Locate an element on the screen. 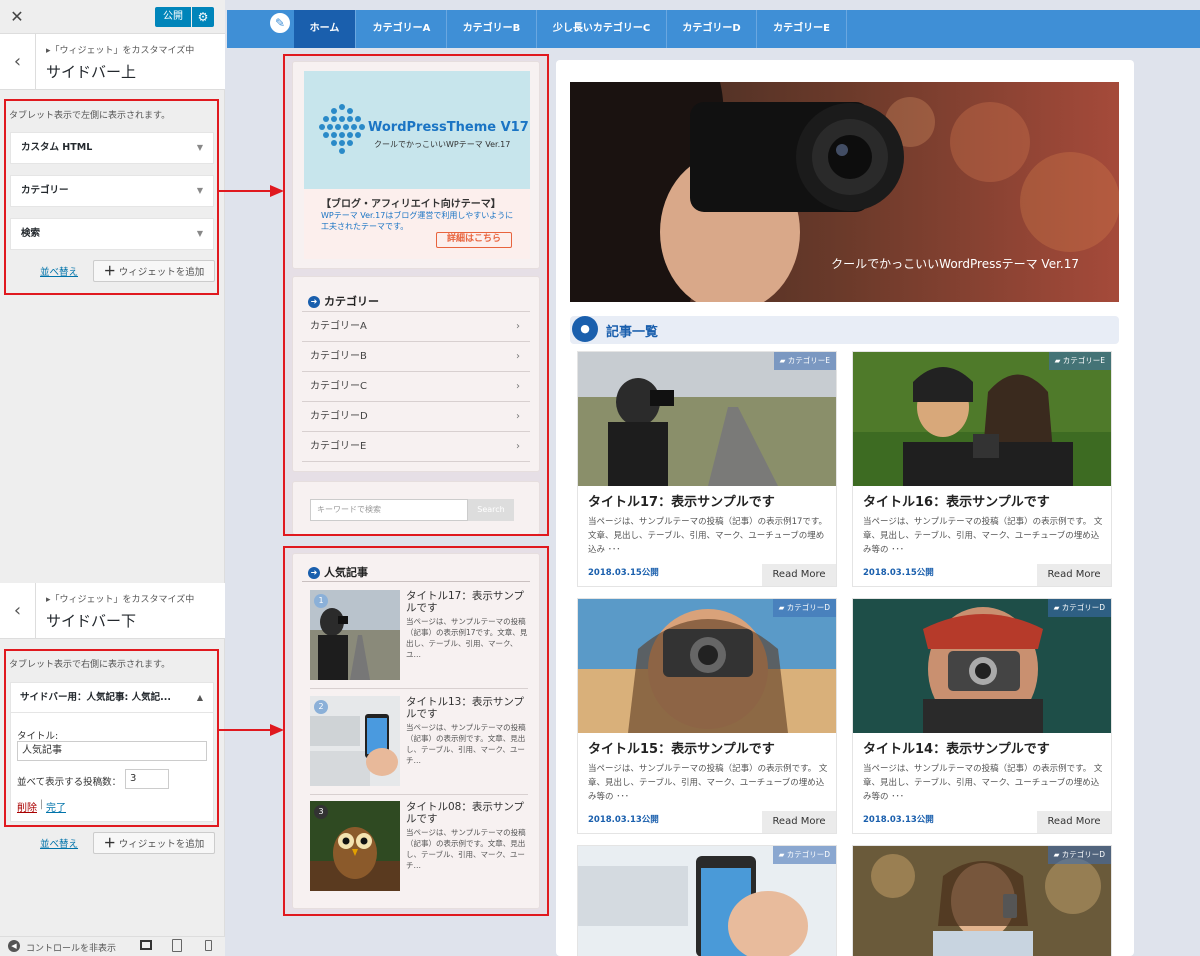 The width and height of the screenshot is (1200, 956). close-customizer-button: ✕ is located at coordinates (17, 17).